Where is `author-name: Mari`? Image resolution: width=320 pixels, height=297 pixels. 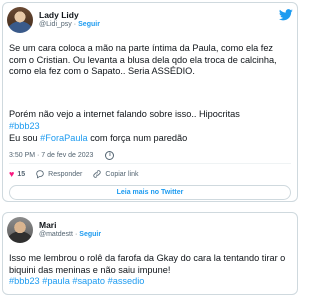 author-name: Mari is located at coordinates (47, 225).